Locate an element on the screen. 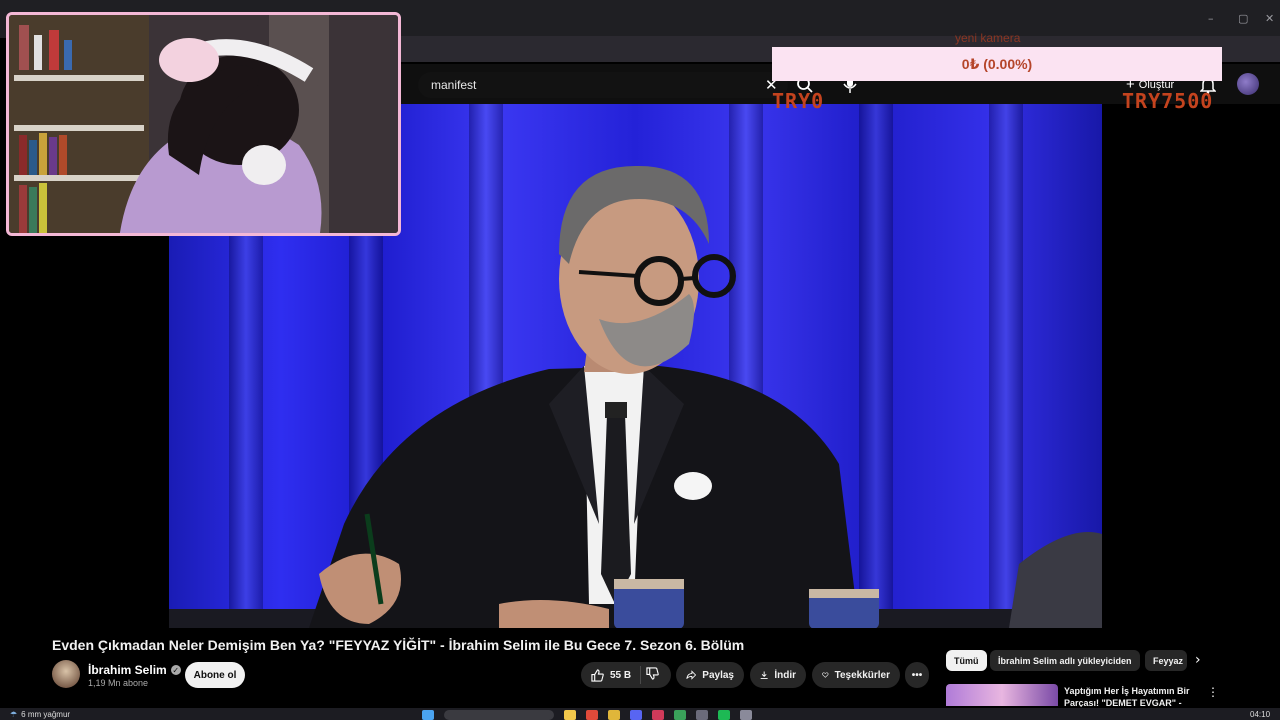  channel-name: İbrahim Selim is located at coordinates (127, 670).